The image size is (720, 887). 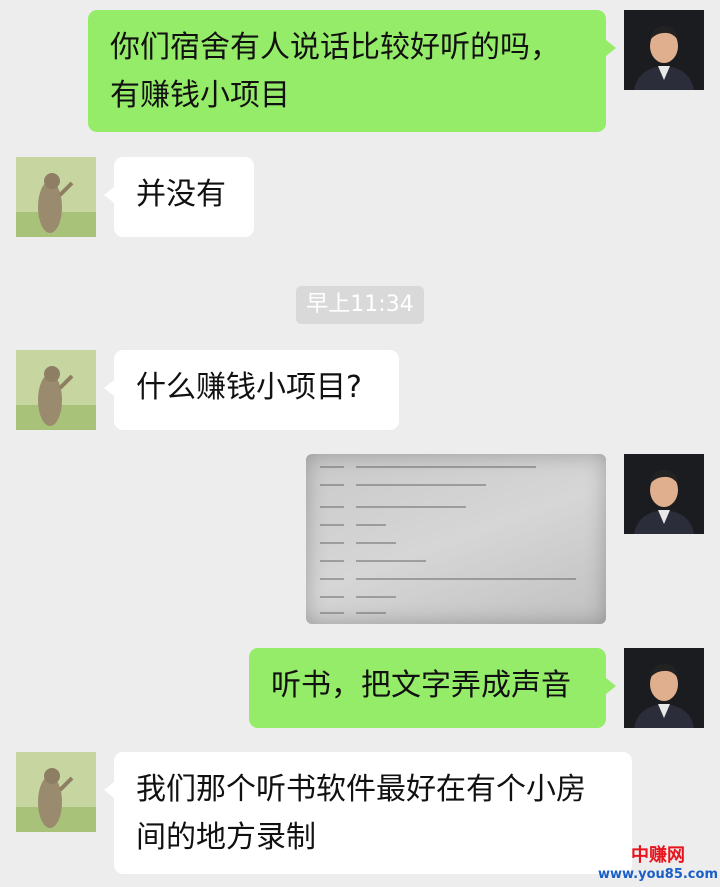 I want to click on watermark-url: www.you85.com, so click(x=657, y=874).